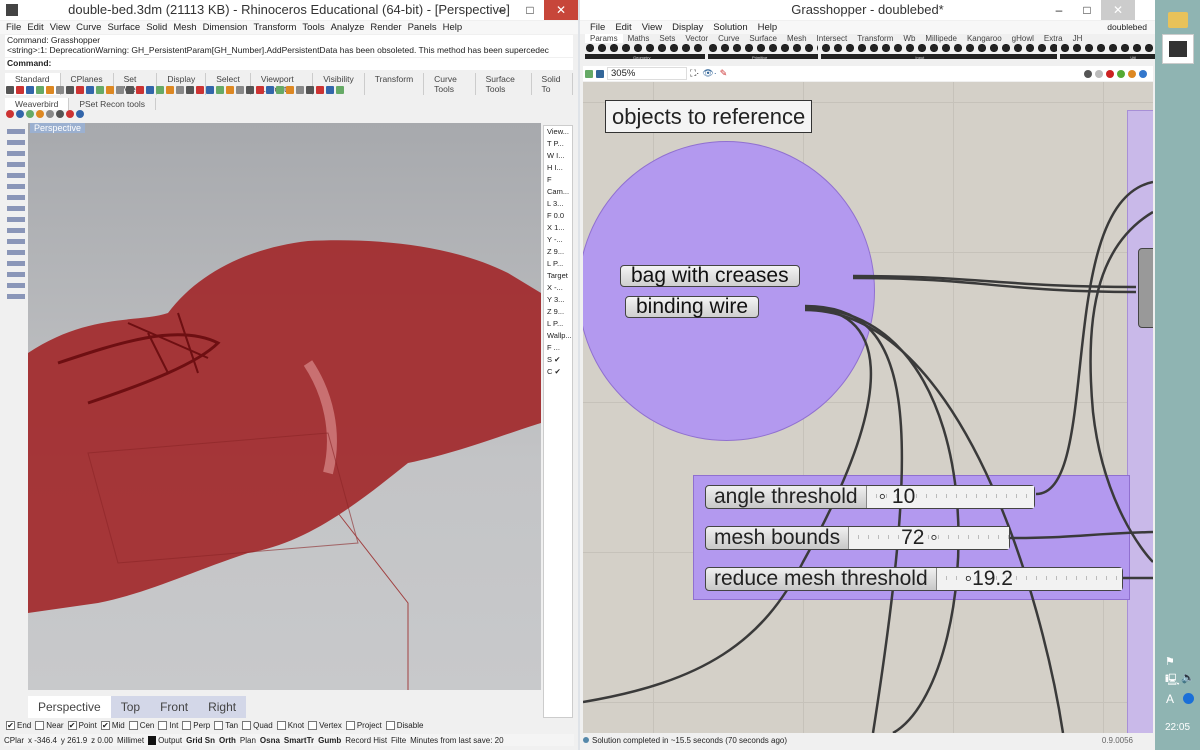 This screenshot has width=1200, height=750. Describe the element at coordinates (270, 740) in the screenshot. I see `status-field: Osna` at that location.